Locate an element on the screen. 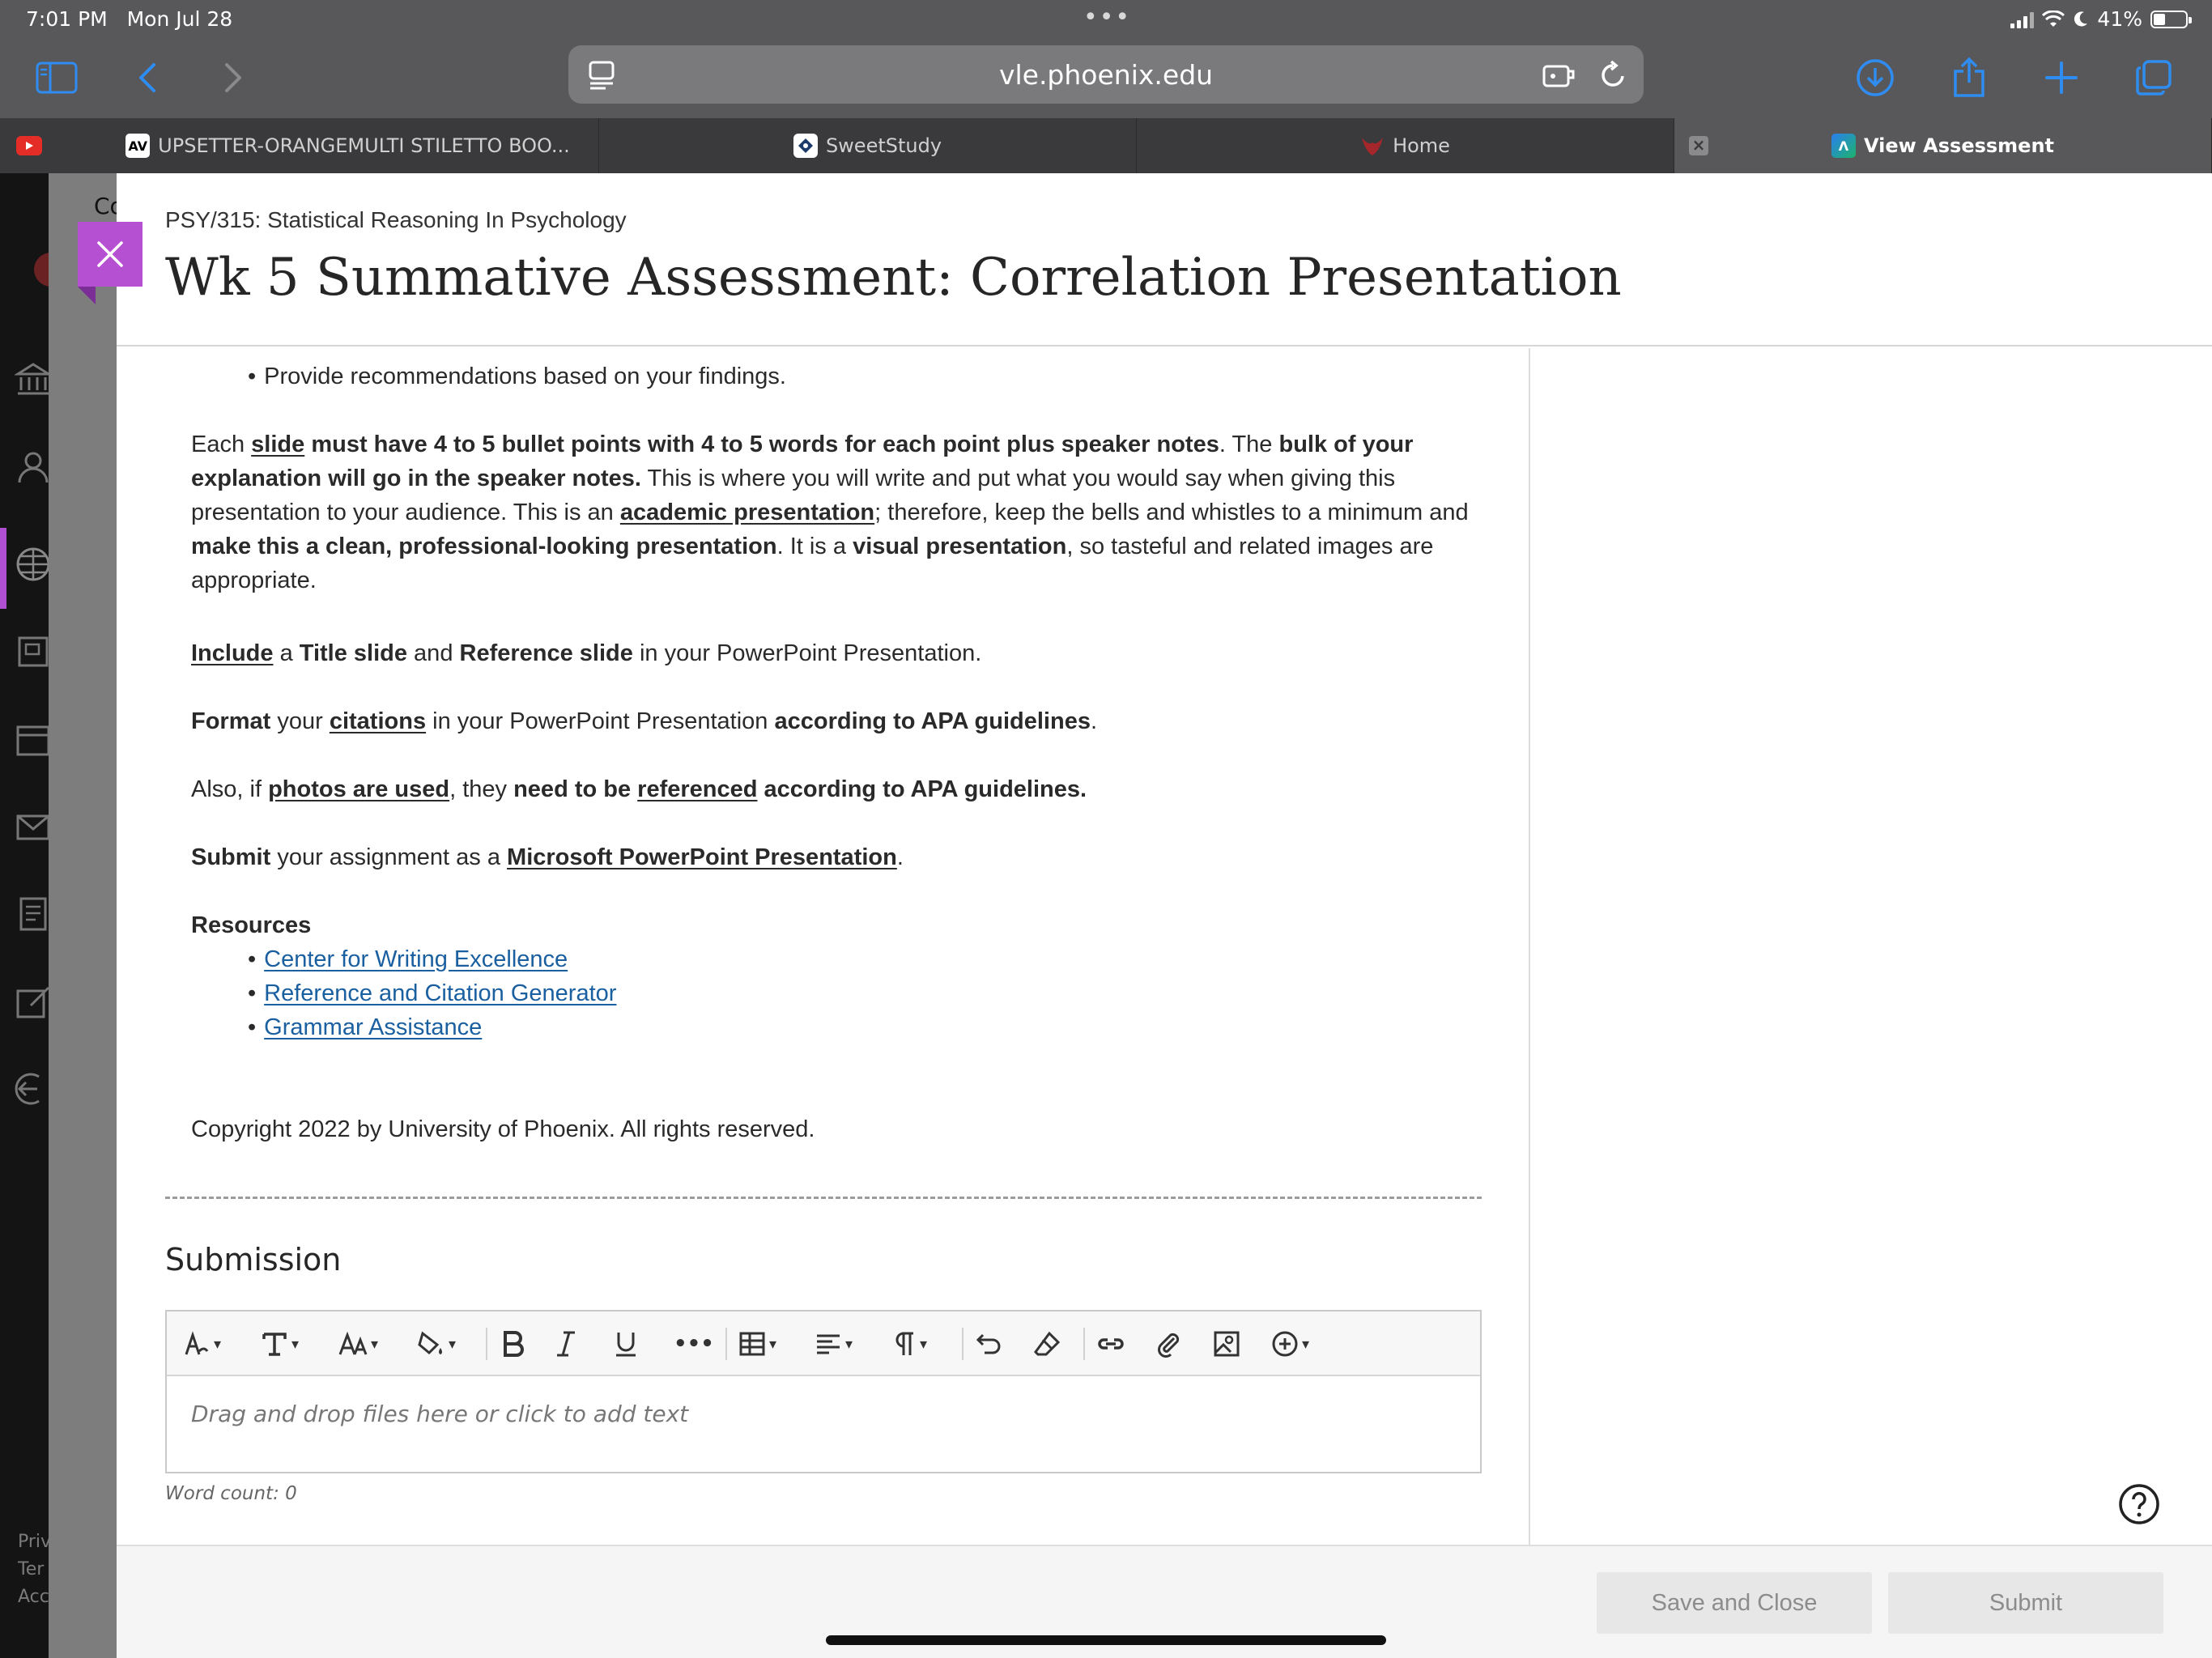 The image size is (2212, 1658). font-size-button: ▾ is located at coordinates (358, 1344).